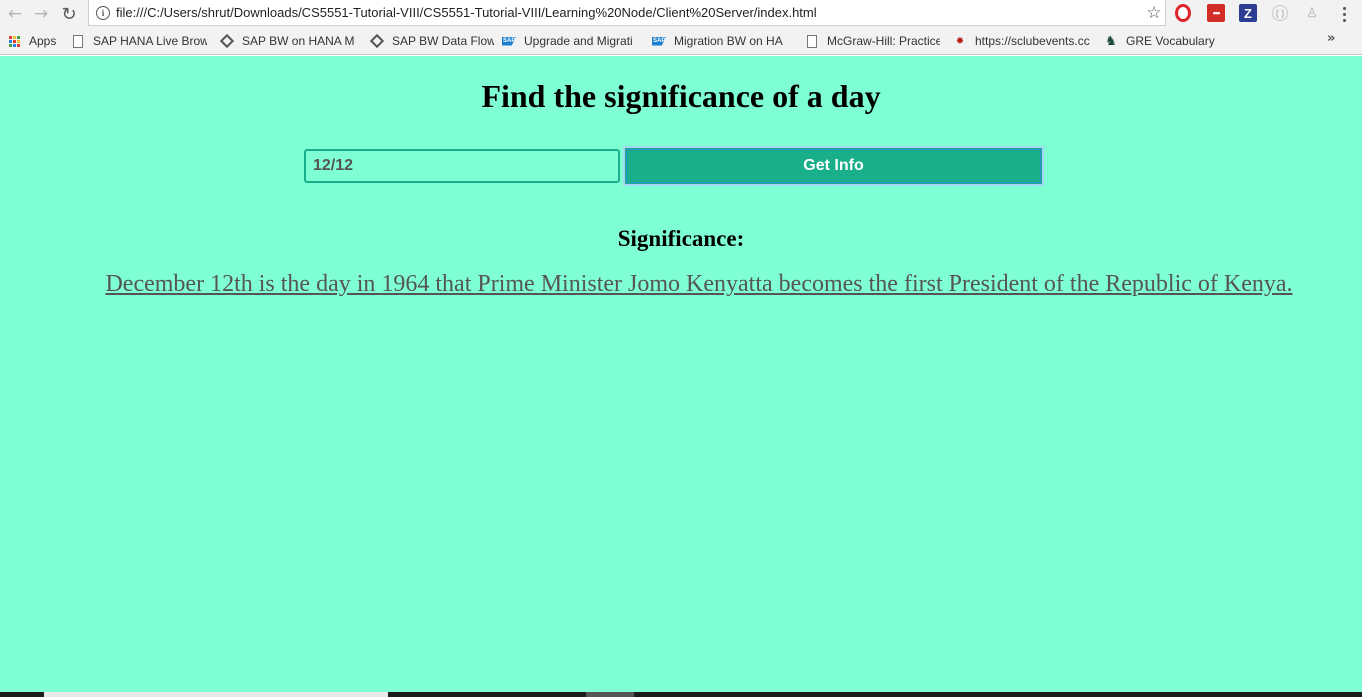 The image size is (1362, 697). I want to click on bookmark-label: SAP BW on HANA M, so click(298, 41).